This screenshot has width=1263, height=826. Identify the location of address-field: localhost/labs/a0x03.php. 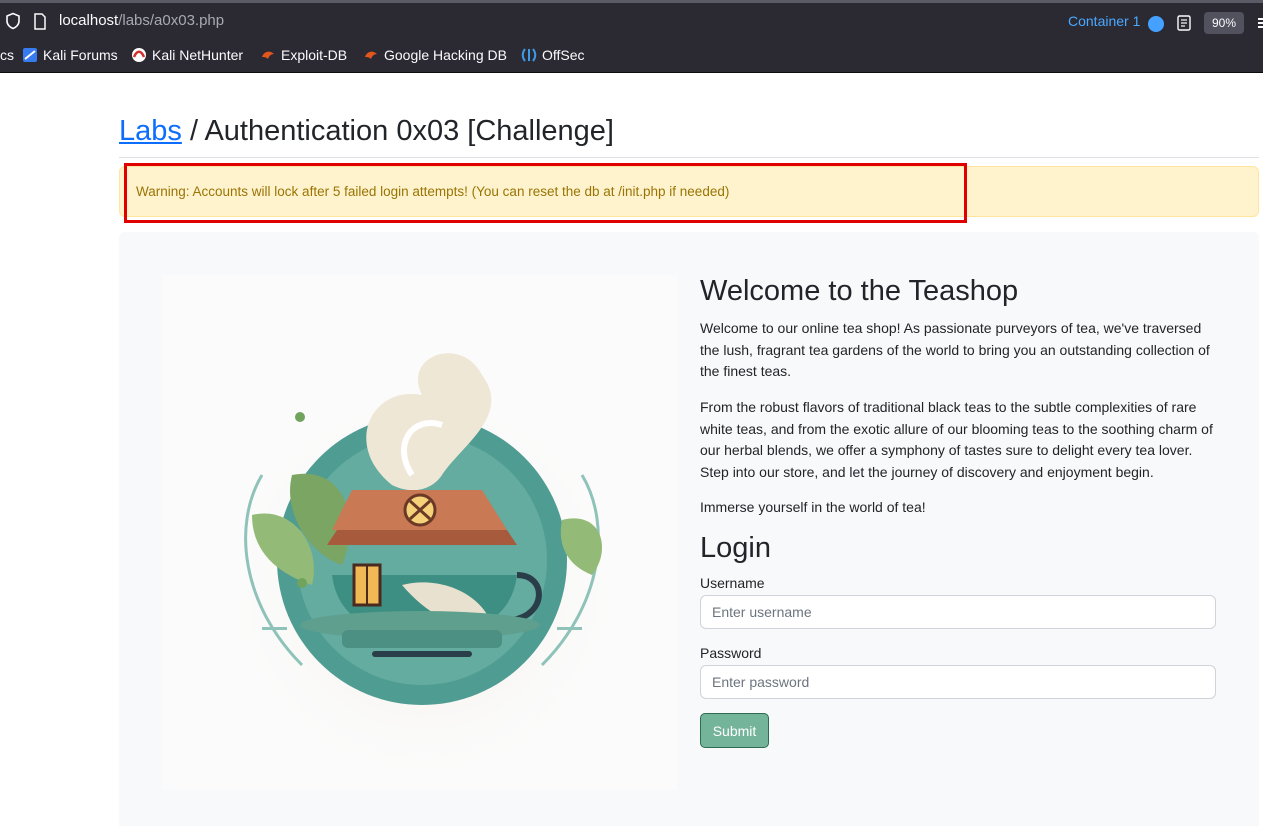
(141, 20).